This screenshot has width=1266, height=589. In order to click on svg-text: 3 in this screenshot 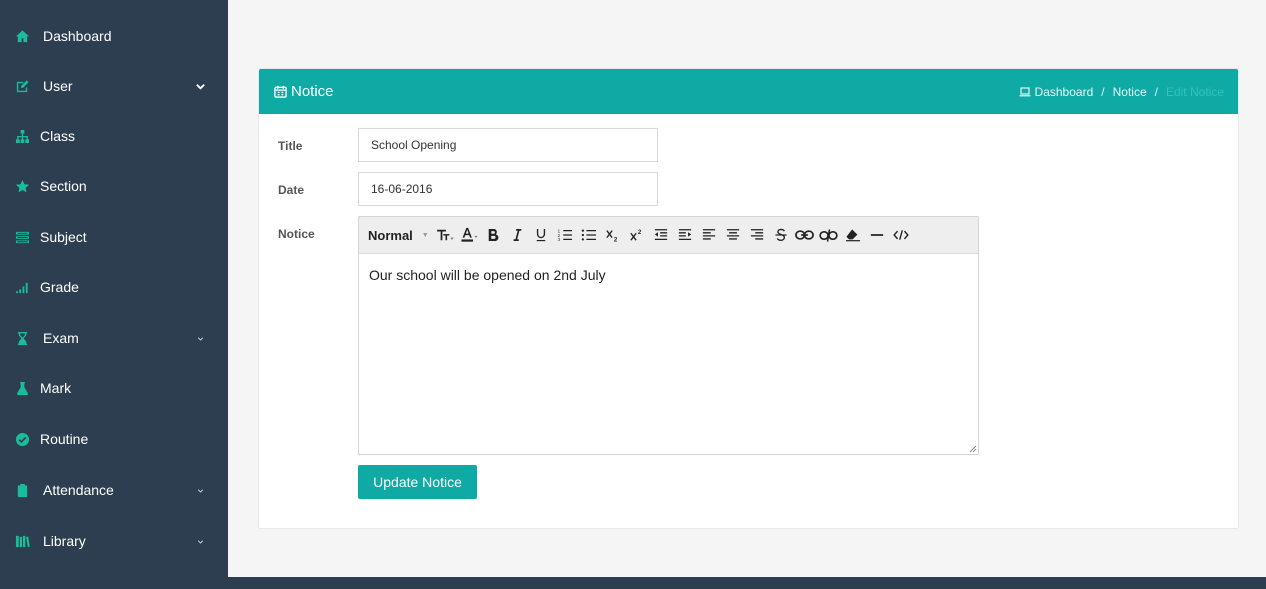, I will do `click(558, 239)`.